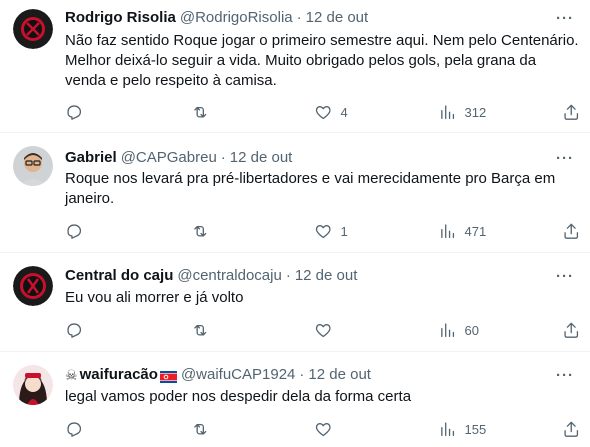 The width and height of the screenshot is (590, 447). I want to click on like-button: 1, so click(331, 231).